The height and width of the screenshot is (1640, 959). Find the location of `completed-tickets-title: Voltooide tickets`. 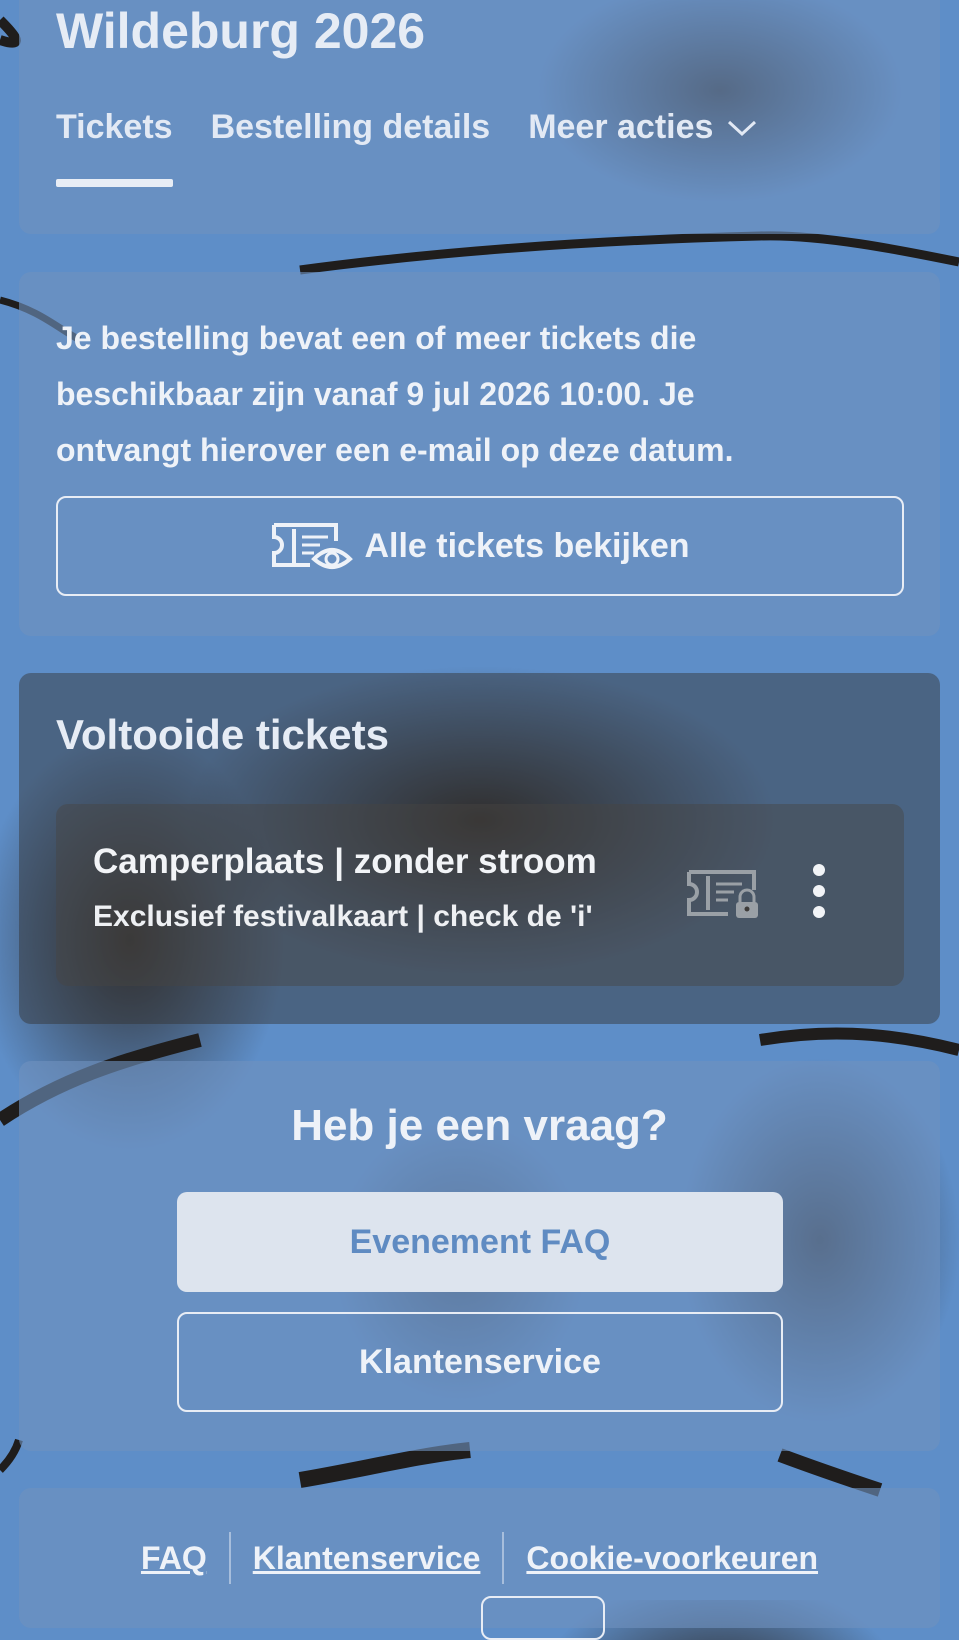

completed-tickets-title: Voltooide tickets is located at coordinates (222, 734).